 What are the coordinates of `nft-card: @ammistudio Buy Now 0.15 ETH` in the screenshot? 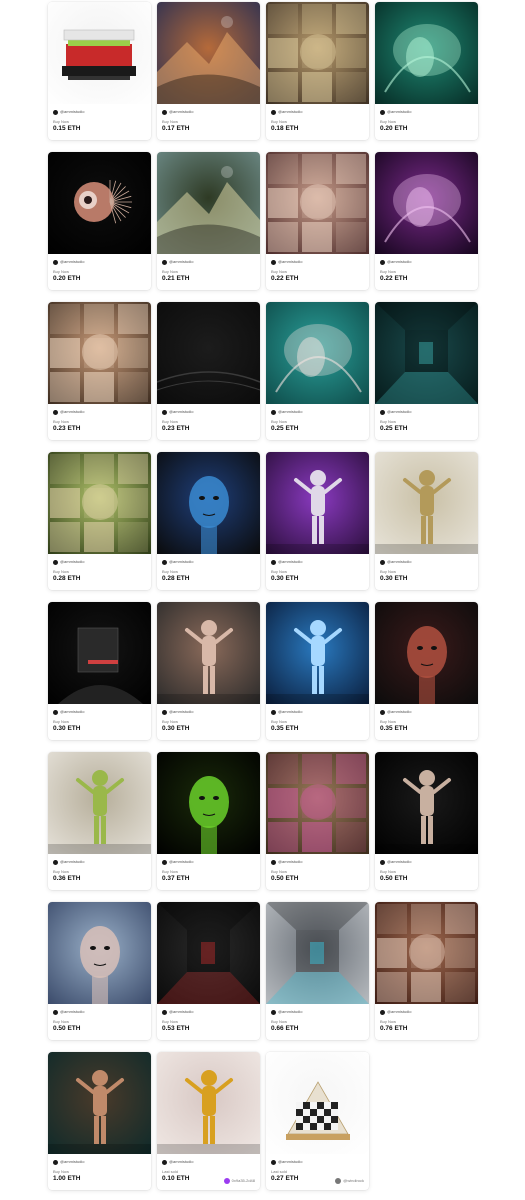 It's located at (99, 71).